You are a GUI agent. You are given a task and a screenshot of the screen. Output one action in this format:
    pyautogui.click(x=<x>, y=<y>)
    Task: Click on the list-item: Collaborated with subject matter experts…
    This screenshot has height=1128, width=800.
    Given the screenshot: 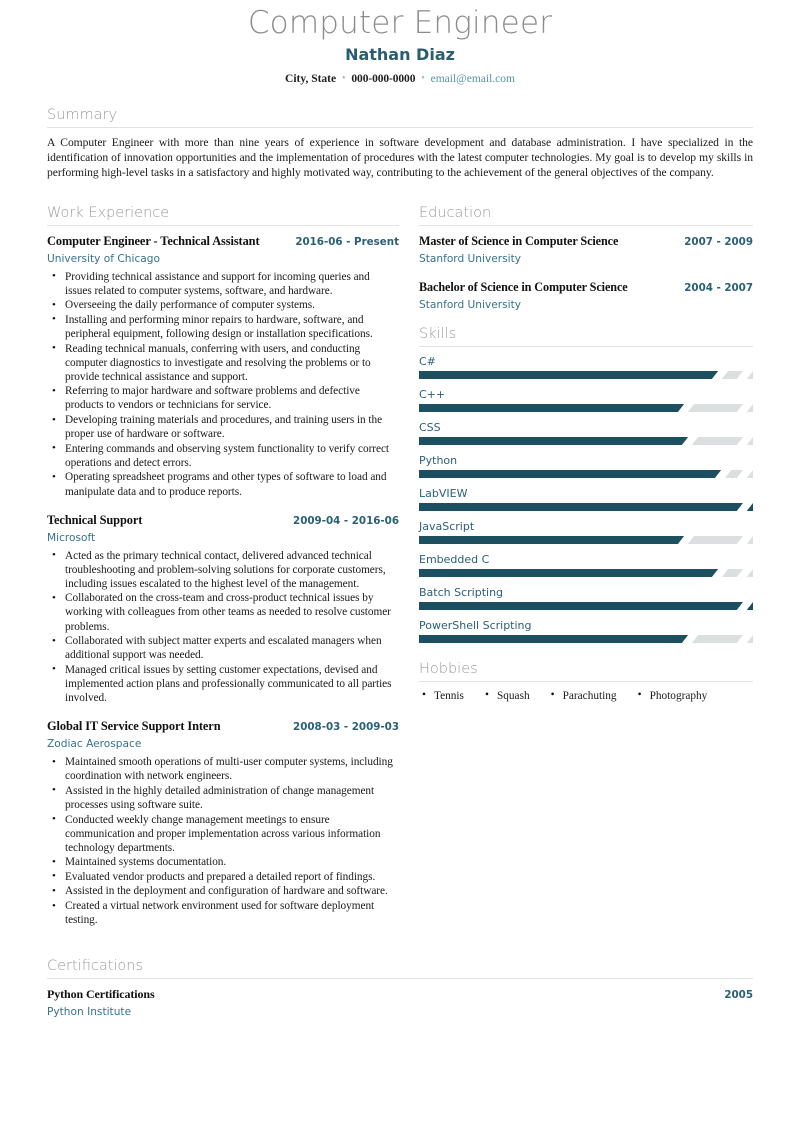 What is the action you would take?
    pyautogui.click(x=223, y=648)
    